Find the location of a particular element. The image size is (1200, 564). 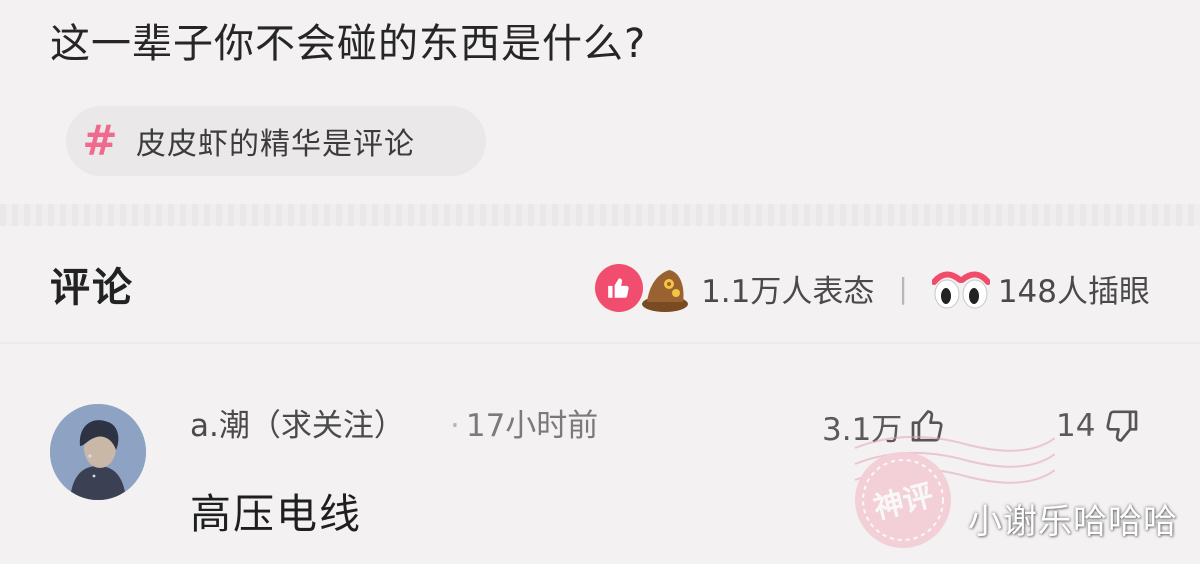

eyes-icon is located at coordinates (960, 290).